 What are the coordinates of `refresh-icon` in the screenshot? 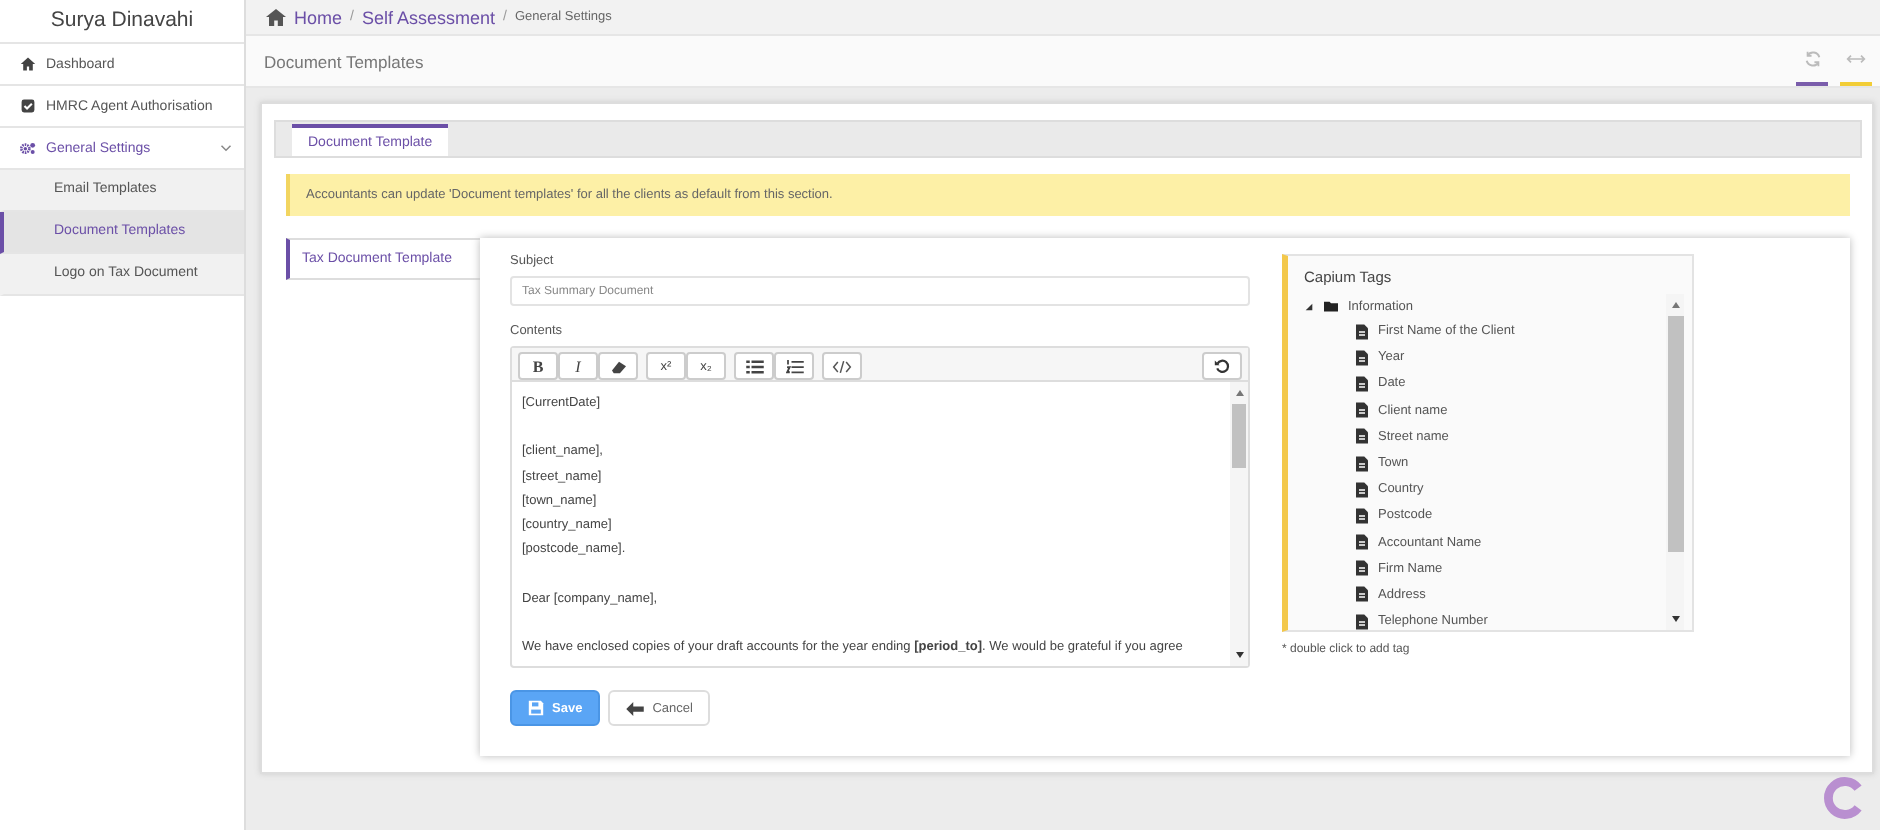 It's located at (1812, 59).